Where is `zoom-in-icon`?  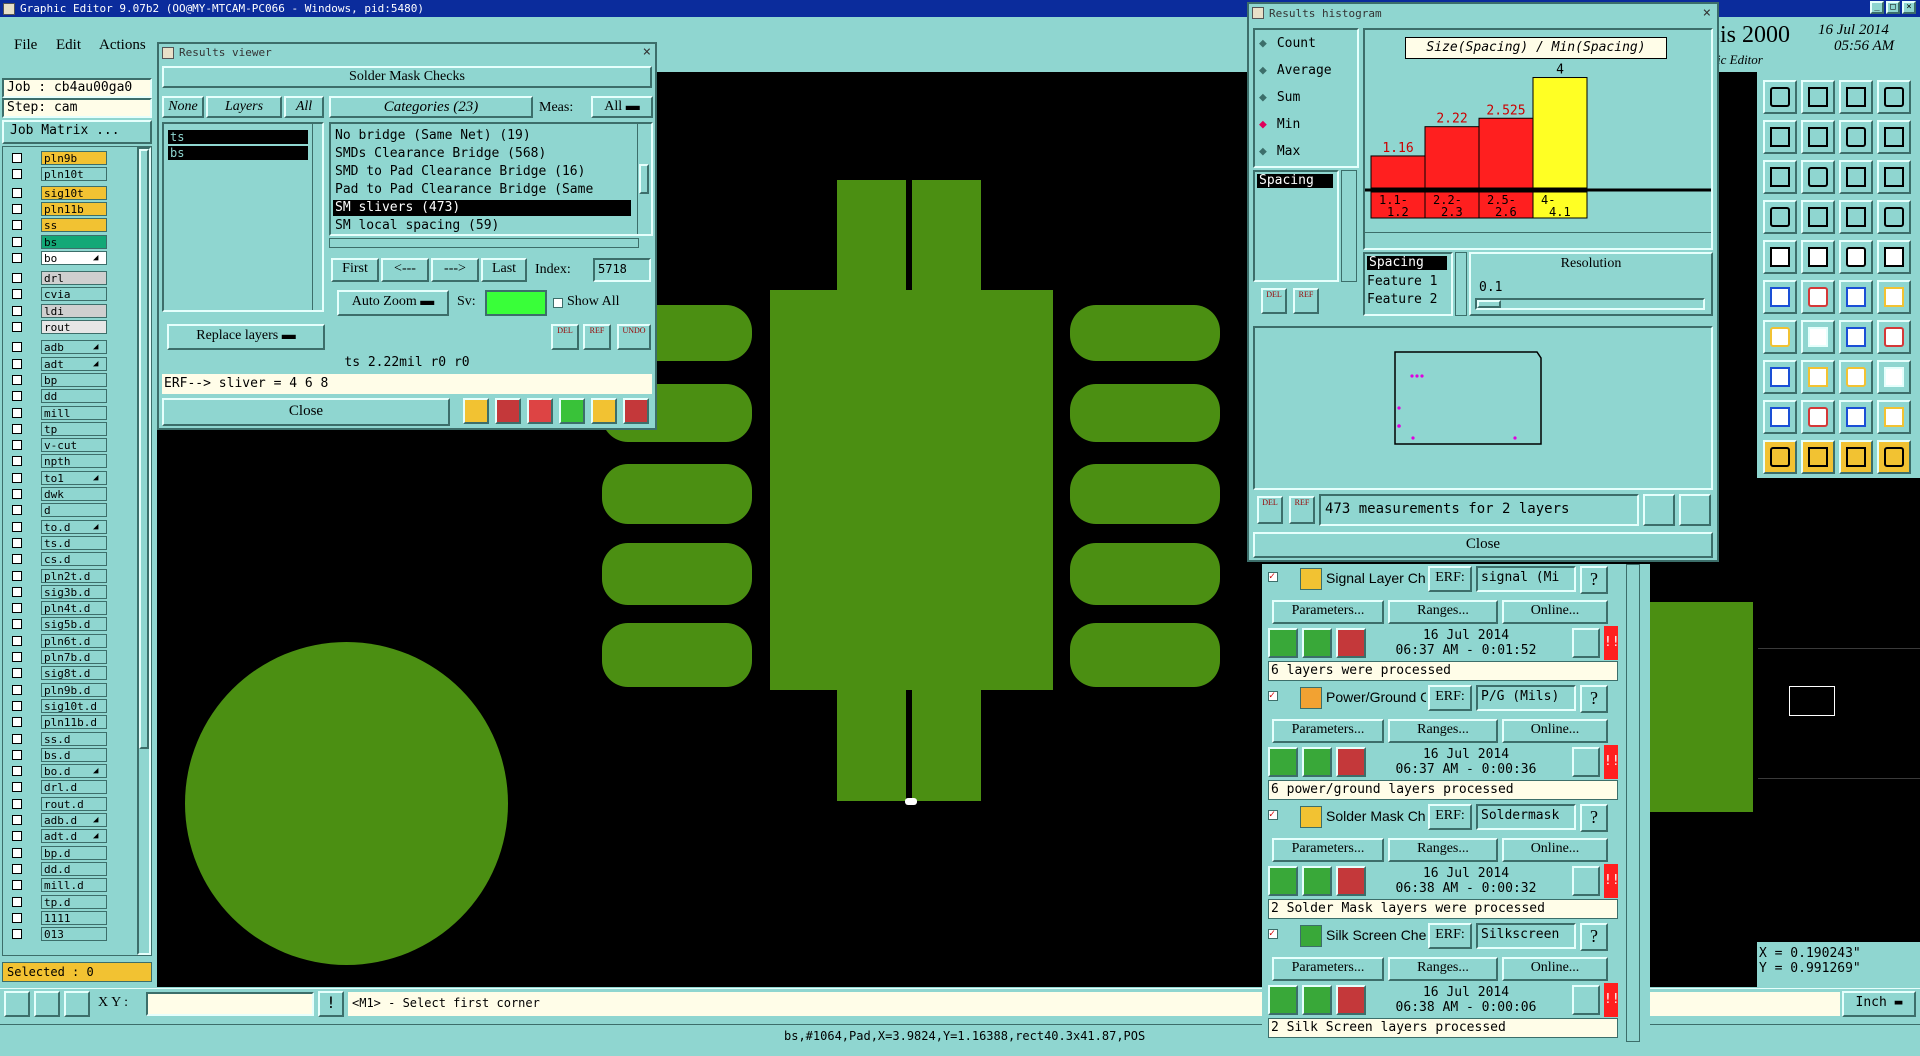
zoom-in-icon is located at coordinates (1818, 177).